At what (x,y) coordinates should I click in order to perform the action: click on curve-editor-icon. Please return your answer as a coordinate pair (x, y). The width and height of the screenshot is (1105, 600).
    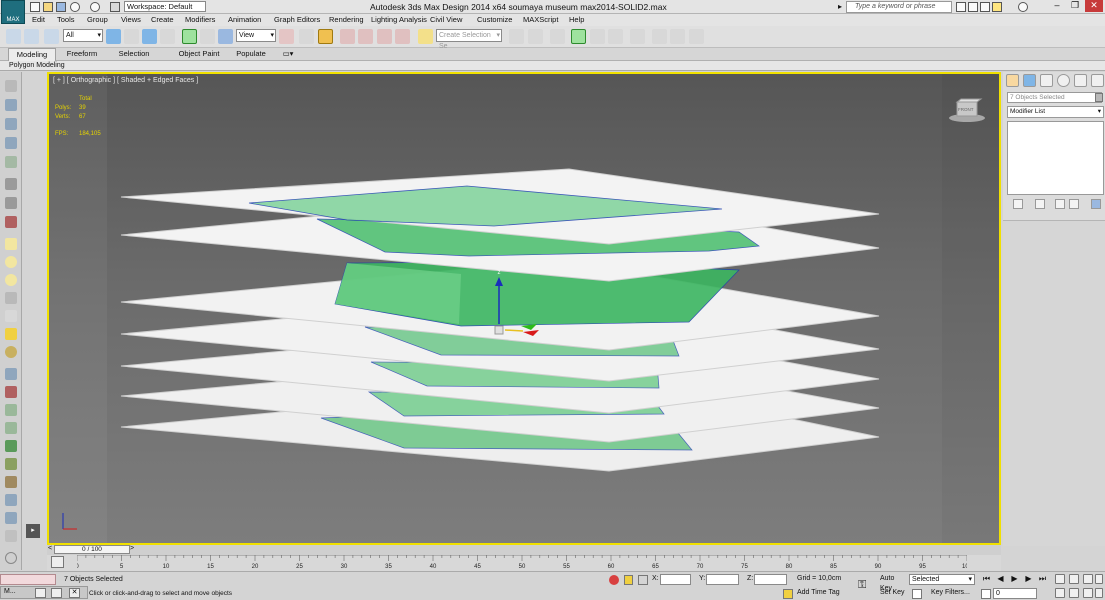
    Looking at the image, I should click on (597, 36).